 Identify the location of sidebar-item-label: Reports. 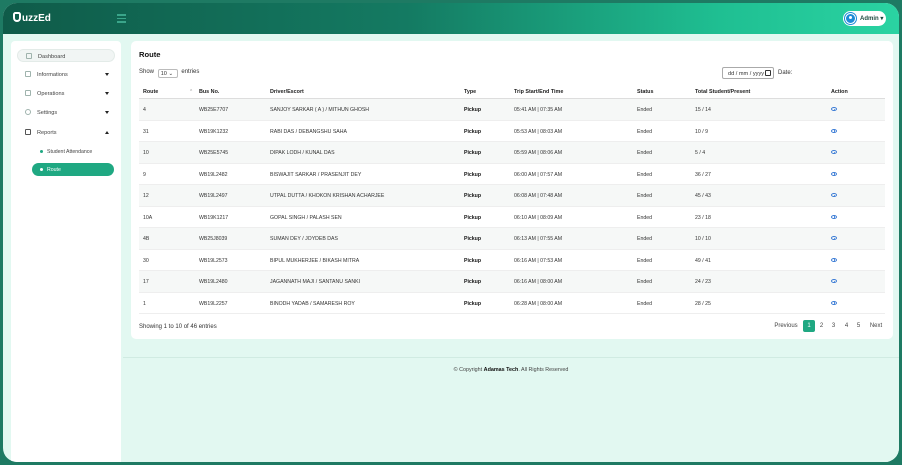
(47, 132).